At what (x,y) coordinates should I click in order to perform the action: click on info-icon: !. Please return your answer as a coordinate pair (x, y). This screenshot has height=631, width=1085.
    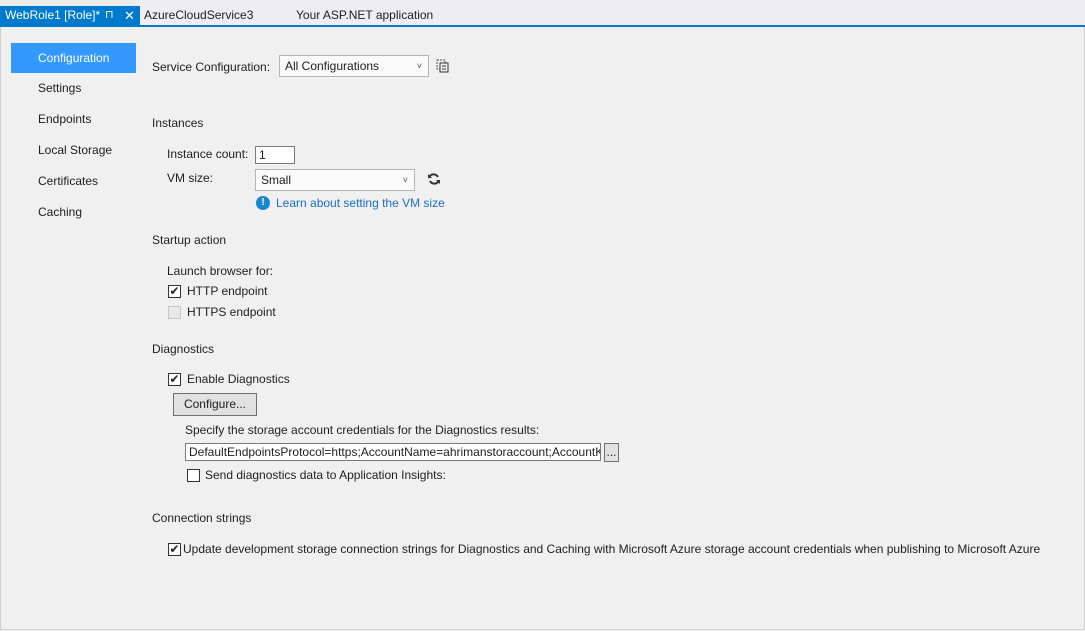
    Looking at the image, I should click on (263, 203).